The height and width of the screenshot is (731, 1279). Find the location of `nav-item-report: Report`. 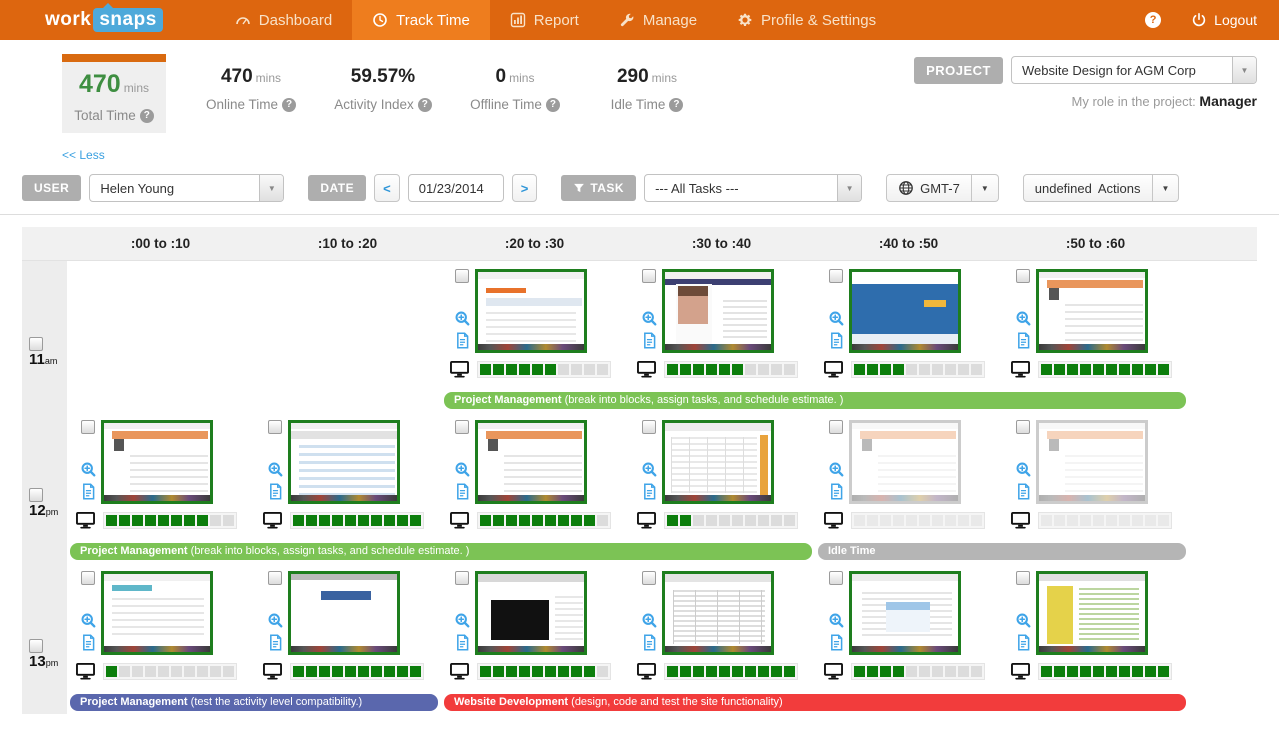

nav-item-report: Report is located at coordinates (544, 20).